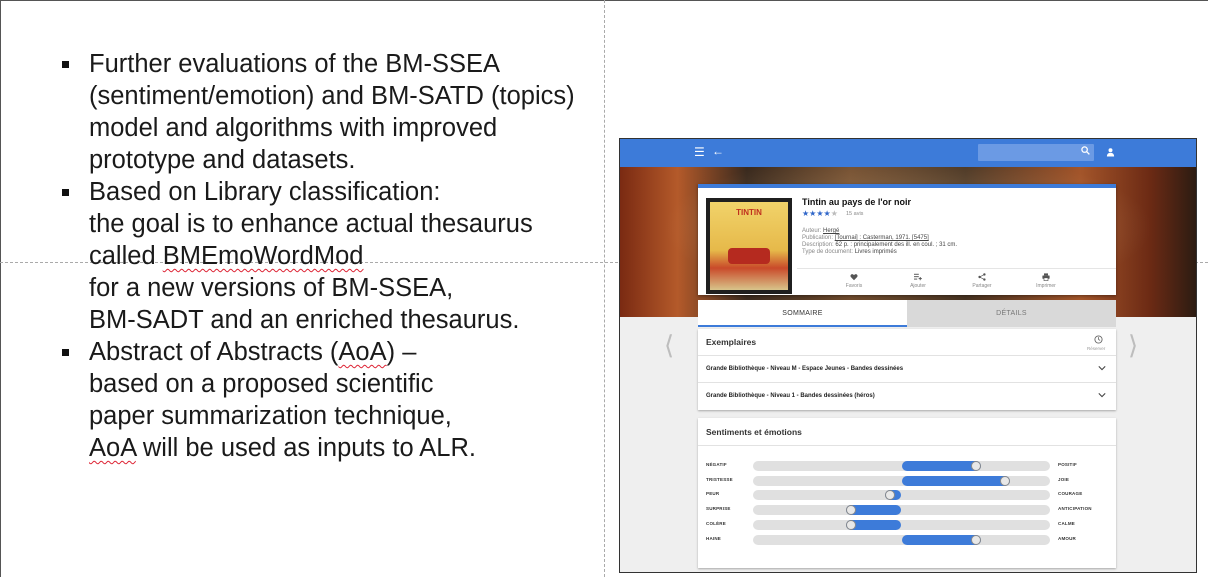 The width and height of the screenshot is (1208, 577). Describe the element at coordinates (270, 416) in the screenshot. I see `bullet-text: paper summarization technique,` at that location.